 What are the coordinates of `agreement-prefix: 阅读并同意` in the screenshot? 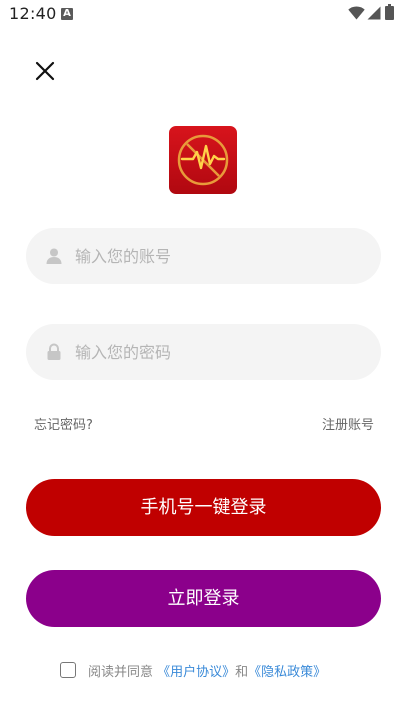 It's located at (123, 672).